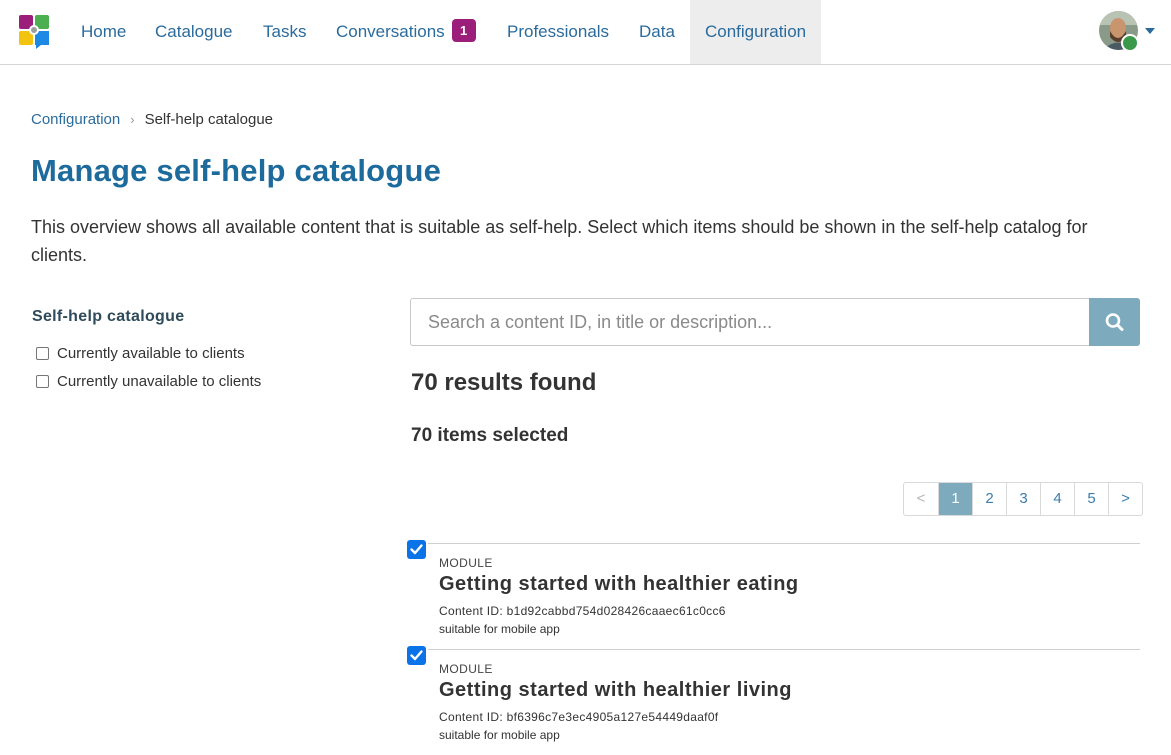 The height and width of the screenshot is (755, 1171). I want to click on filter-available-option: Currently available to clients, so click(140, 353).